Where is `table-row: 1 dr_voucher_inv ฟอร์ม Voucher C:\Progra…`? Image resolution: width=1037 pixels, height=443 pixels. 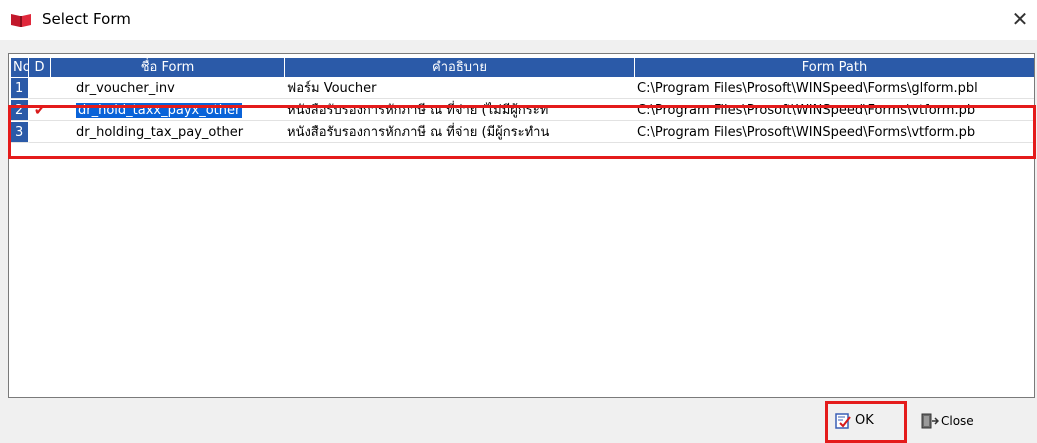 table-row: 1 dr_voucher_inv ฟอร์ม Voucher C:\Progra… is located at coordinates (521, 89).